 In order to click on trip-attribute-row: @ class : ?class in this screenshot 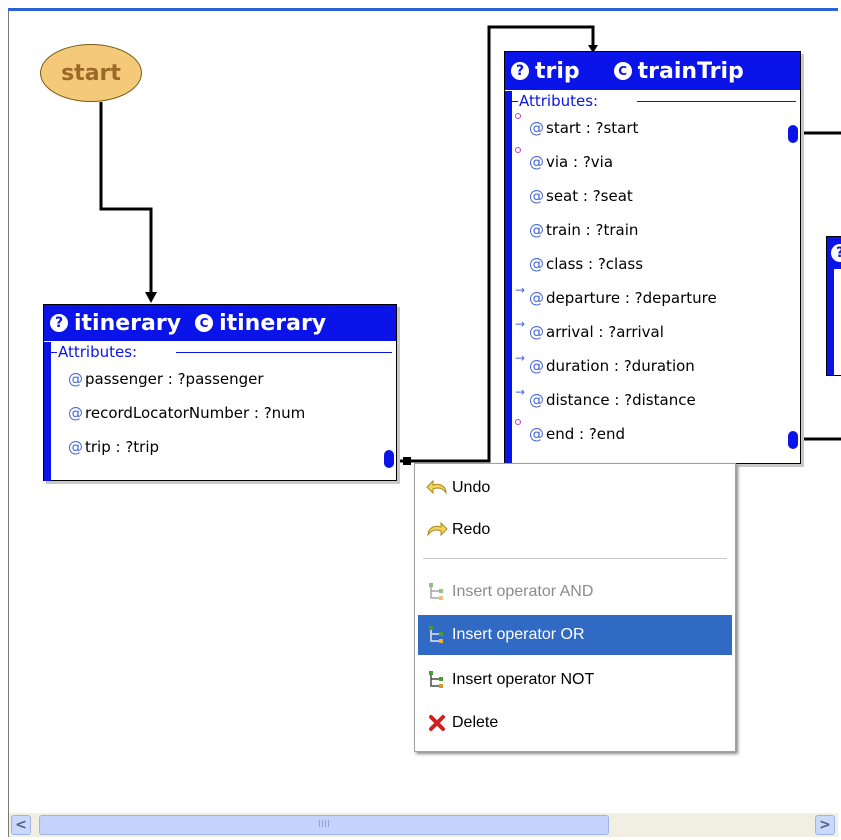, I will do `click(652, 264)`.